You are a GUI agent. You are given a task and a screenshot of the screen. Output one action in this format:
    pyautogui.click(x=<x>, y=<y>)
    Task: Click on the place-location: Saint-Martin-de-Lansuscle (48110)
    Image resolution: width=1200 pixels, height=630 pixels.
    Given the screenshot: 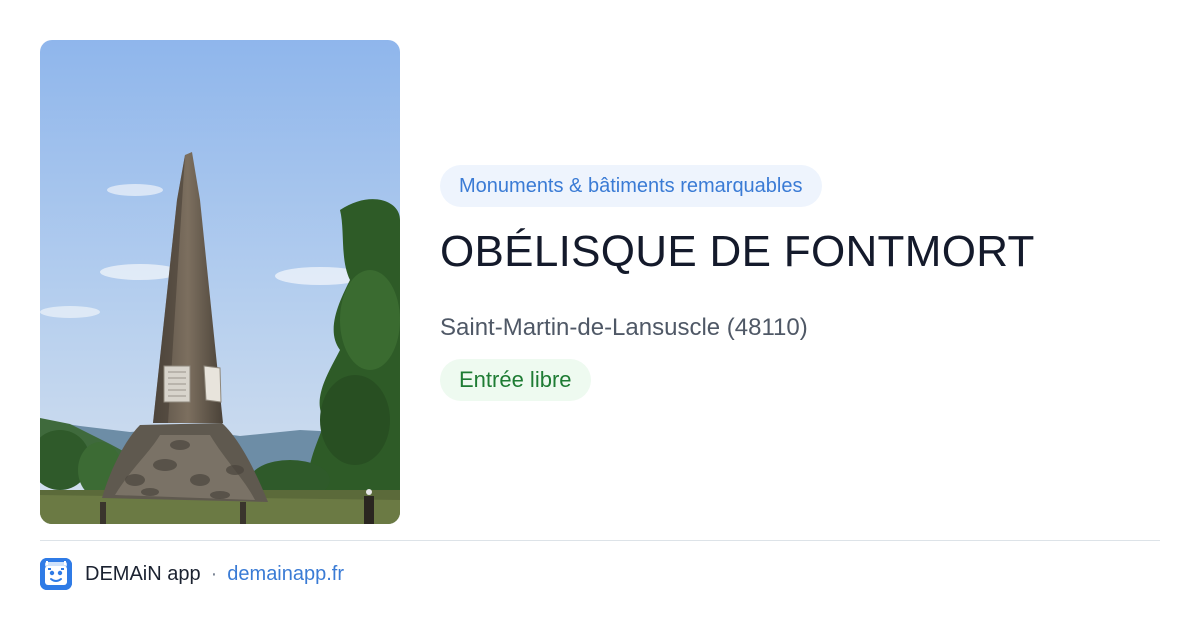 What is the action you would take?
    pyautogui.click(x=624, y=327)
    